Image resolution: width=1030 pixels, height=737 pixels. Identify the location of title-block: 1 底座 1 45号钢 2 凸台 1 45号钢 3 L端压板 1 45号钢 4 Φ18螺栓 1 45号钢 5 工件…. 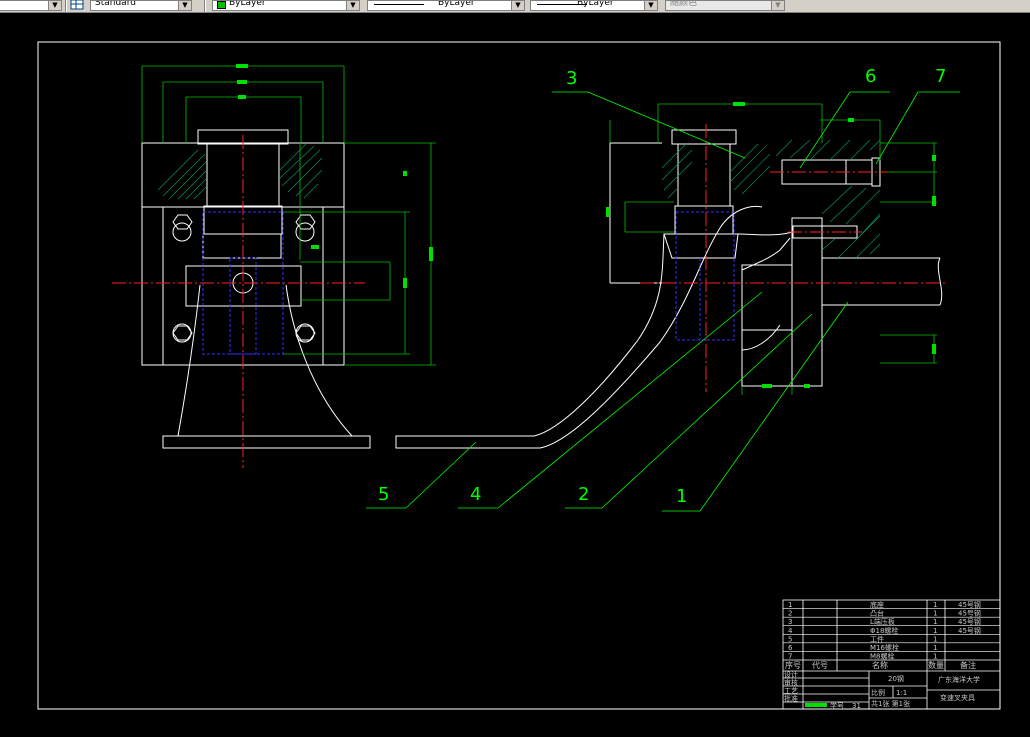
(891, 654).